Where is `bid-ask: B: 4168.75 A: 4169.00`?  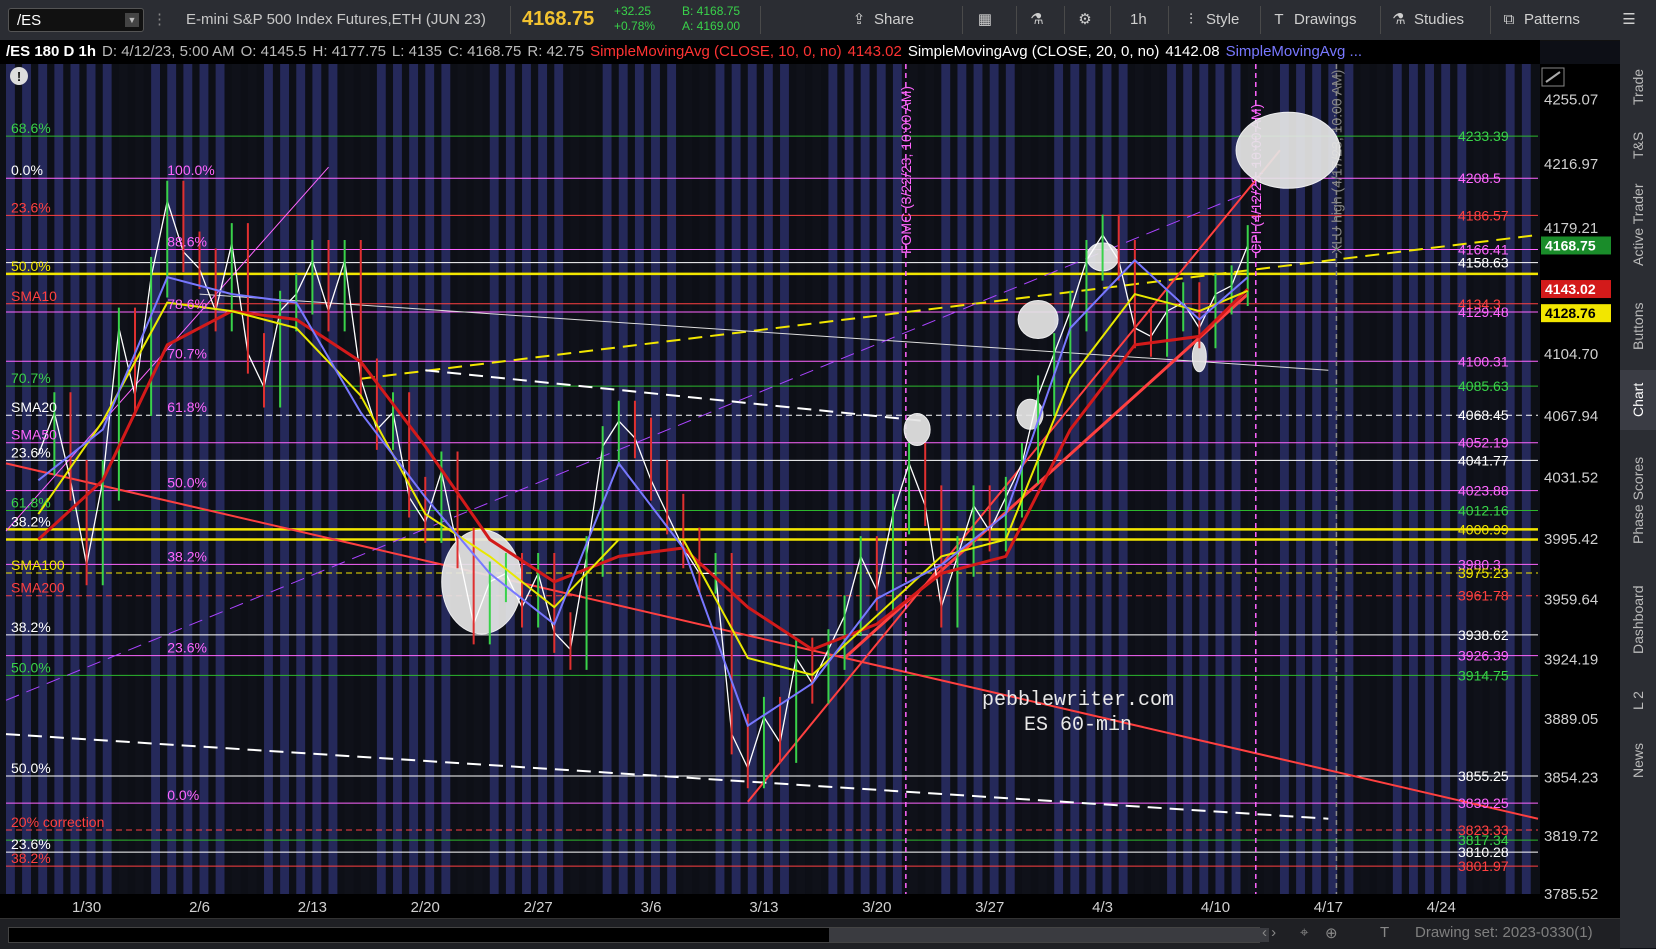
bid-ask: B: 4168.75 A: 4169.00 is located at coordinates (711, 19).